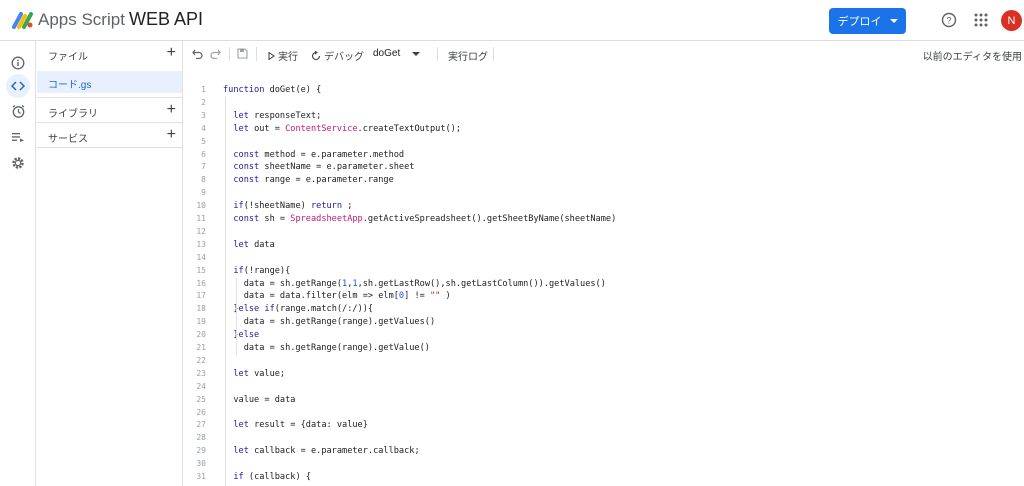 Image resolution: width=1024 pixels, height=486 pixels. Describe the element at coordinates (201, 257) in the screenshot. I see `line-number: 14` at that location.